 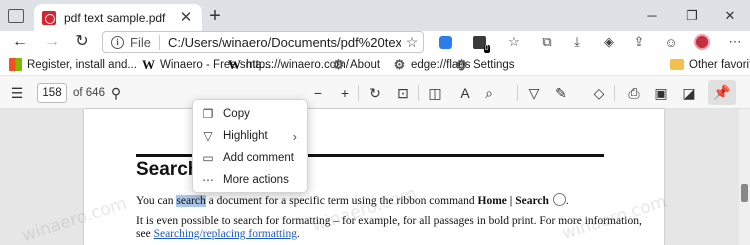 I want to click on fit-page-icon: ⊡, so click(x=403, y=93).